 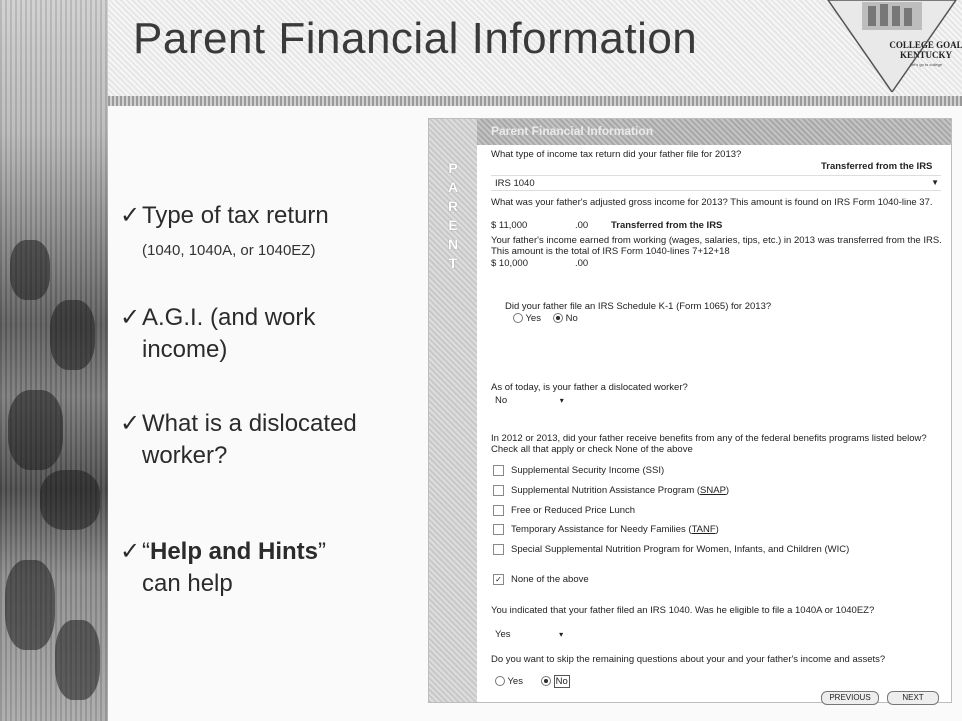 I want to click on benefit-ssi-checkbox, so click(x=498, y=470).